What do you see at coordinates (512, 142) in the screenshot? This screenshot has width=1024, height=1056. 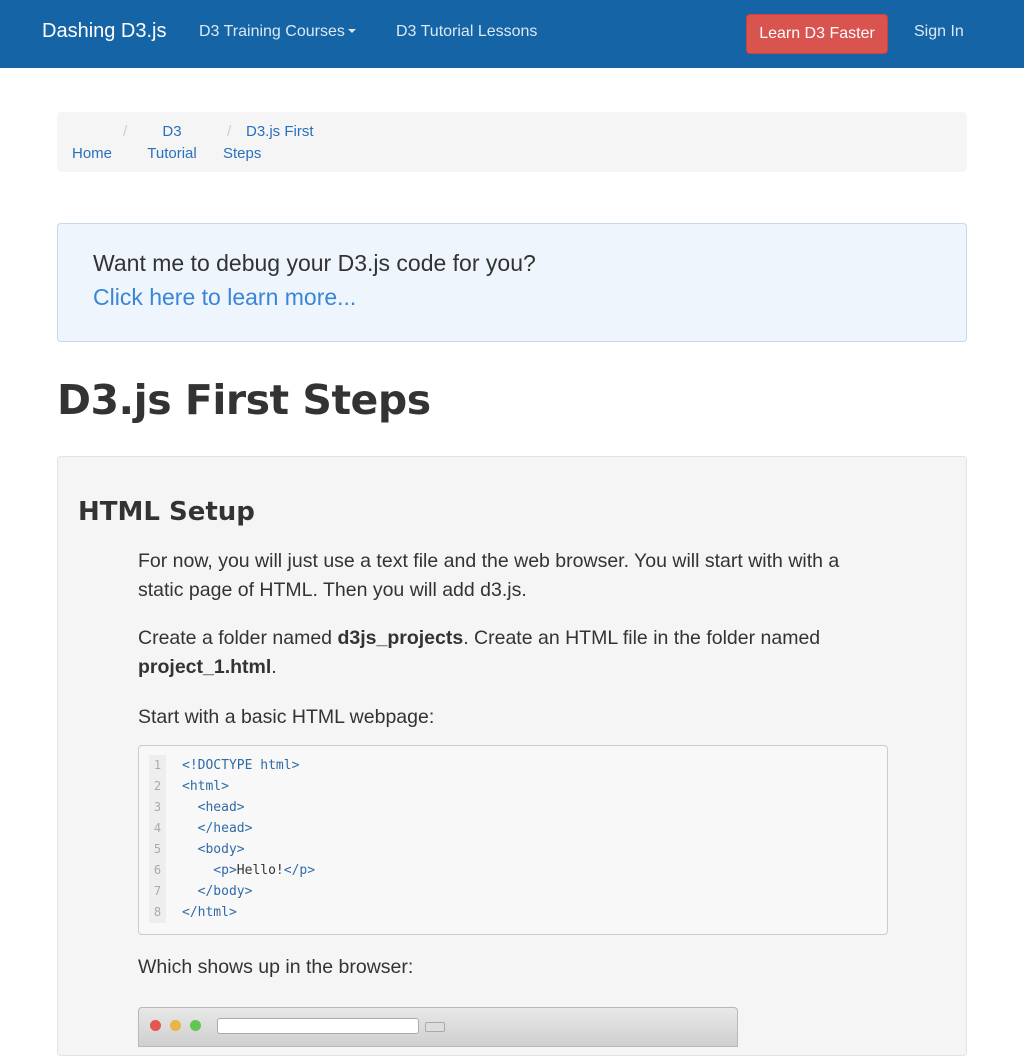 I see `breadcrumb: Home / D3 Tutorial / D3.js First Steps` at bounding box center [512, 142].